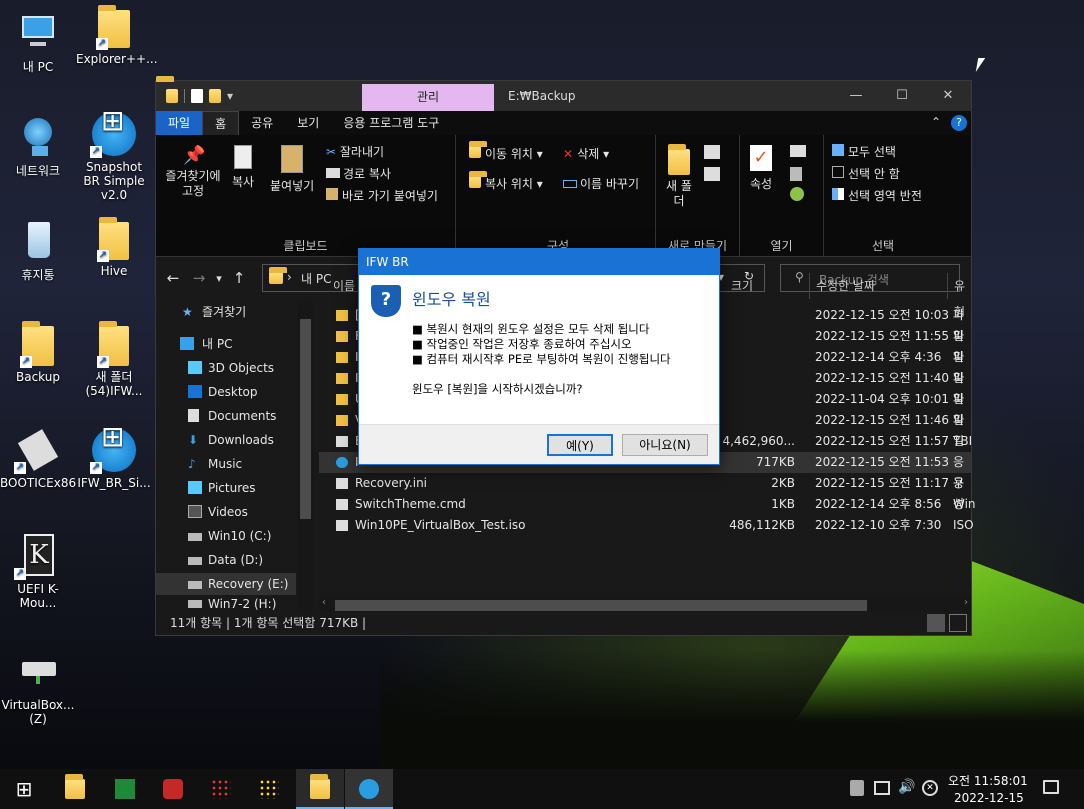 Image resolution: width=1084 pixels, height=809 pixels. What do you see at coordinates (226, 344) in the screenshot?
I see `nav-item-my-pc: 내 PC` at bounding box center [226, 344].